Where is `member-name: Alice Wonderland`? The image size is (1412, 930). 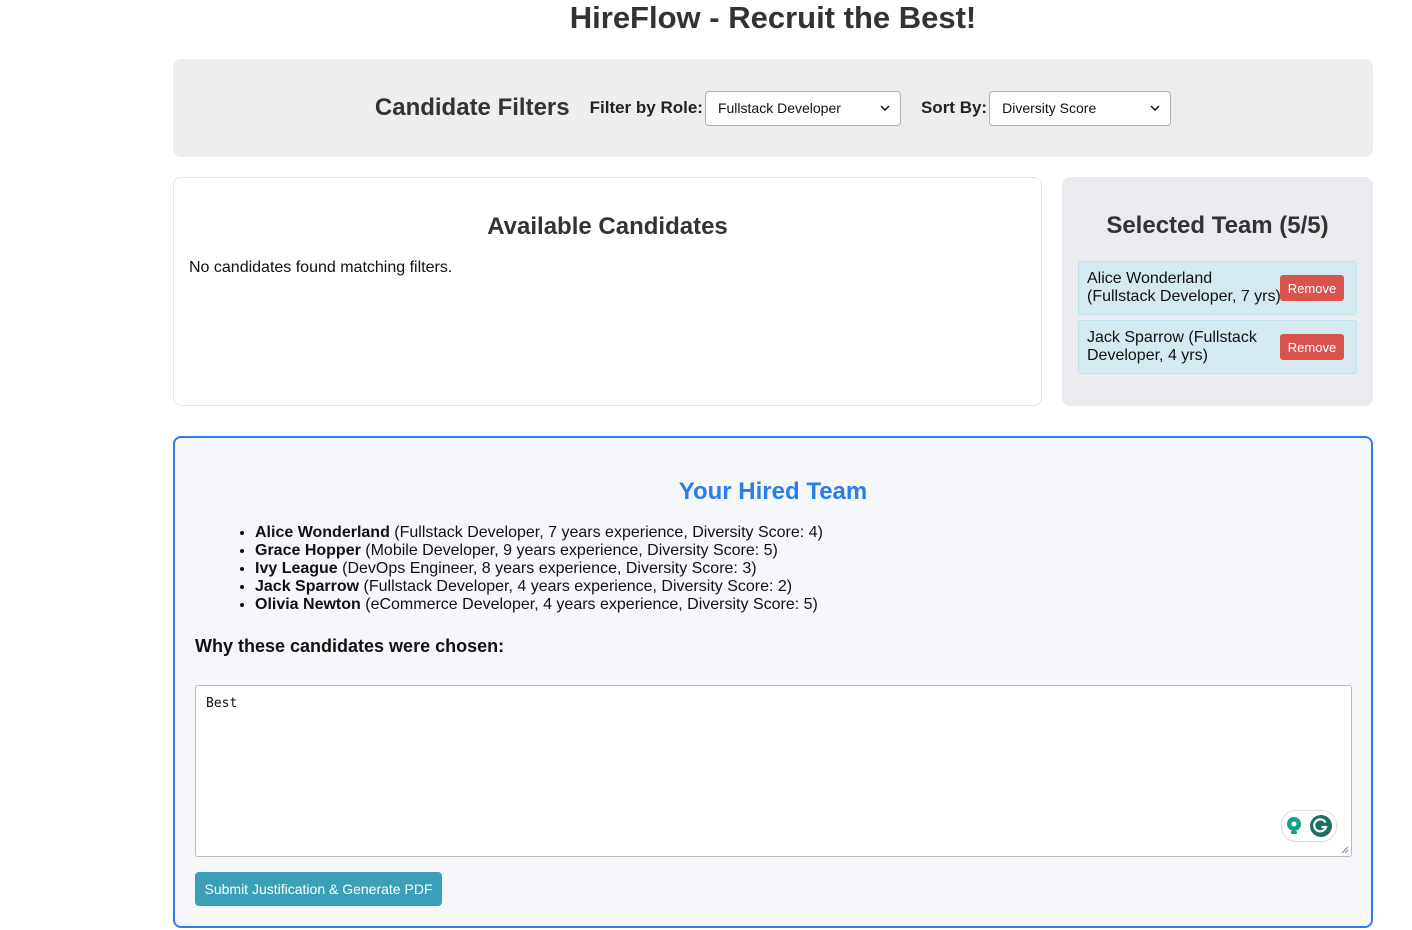
member-name: Alice Wonderland is located at coordinates (322, 532).